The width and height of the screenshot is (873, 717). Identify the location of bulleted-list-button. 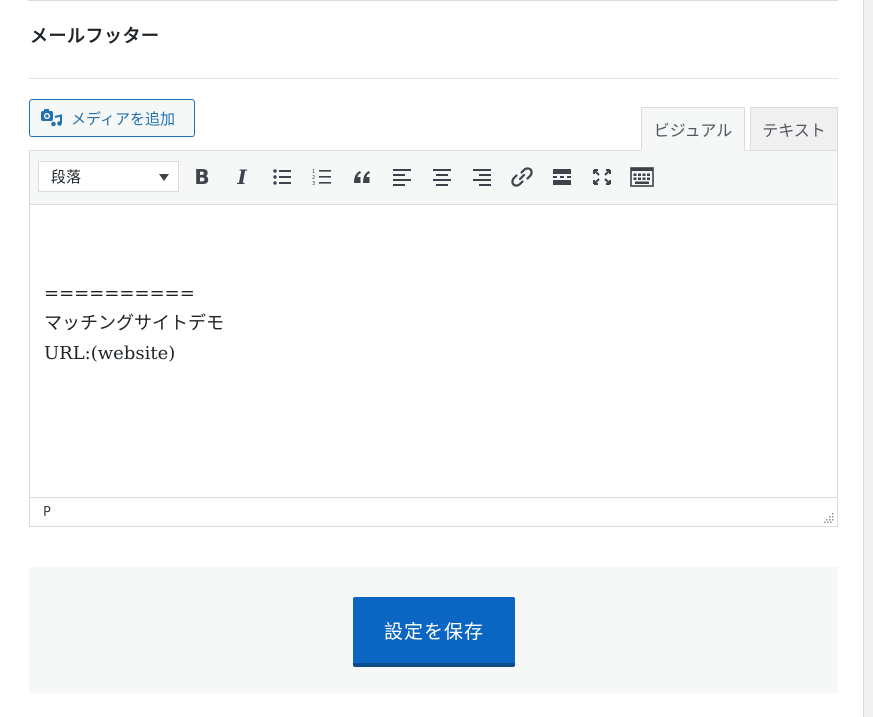
(282, 177).